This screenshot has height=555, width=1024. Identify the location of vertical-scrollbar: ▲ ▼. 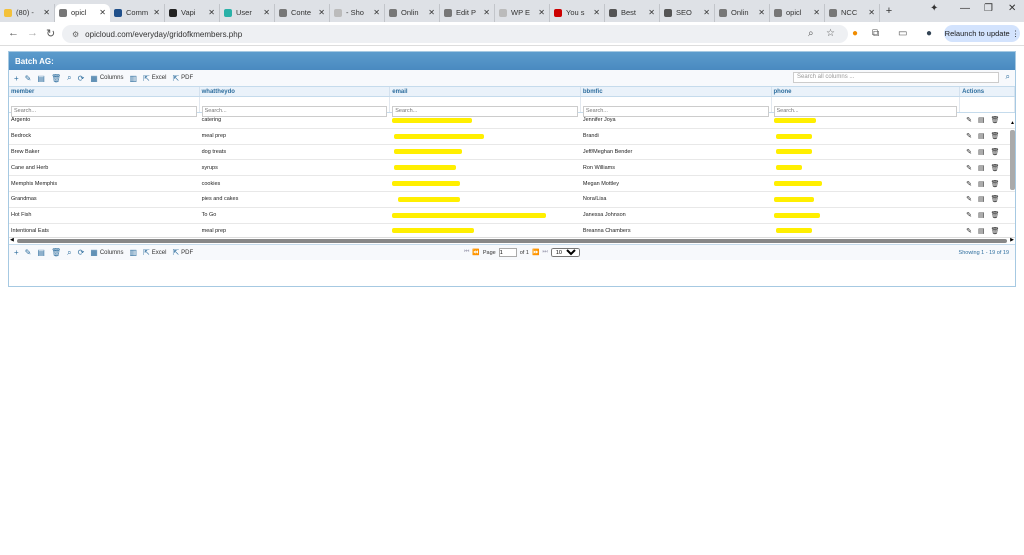
(1012, 189).